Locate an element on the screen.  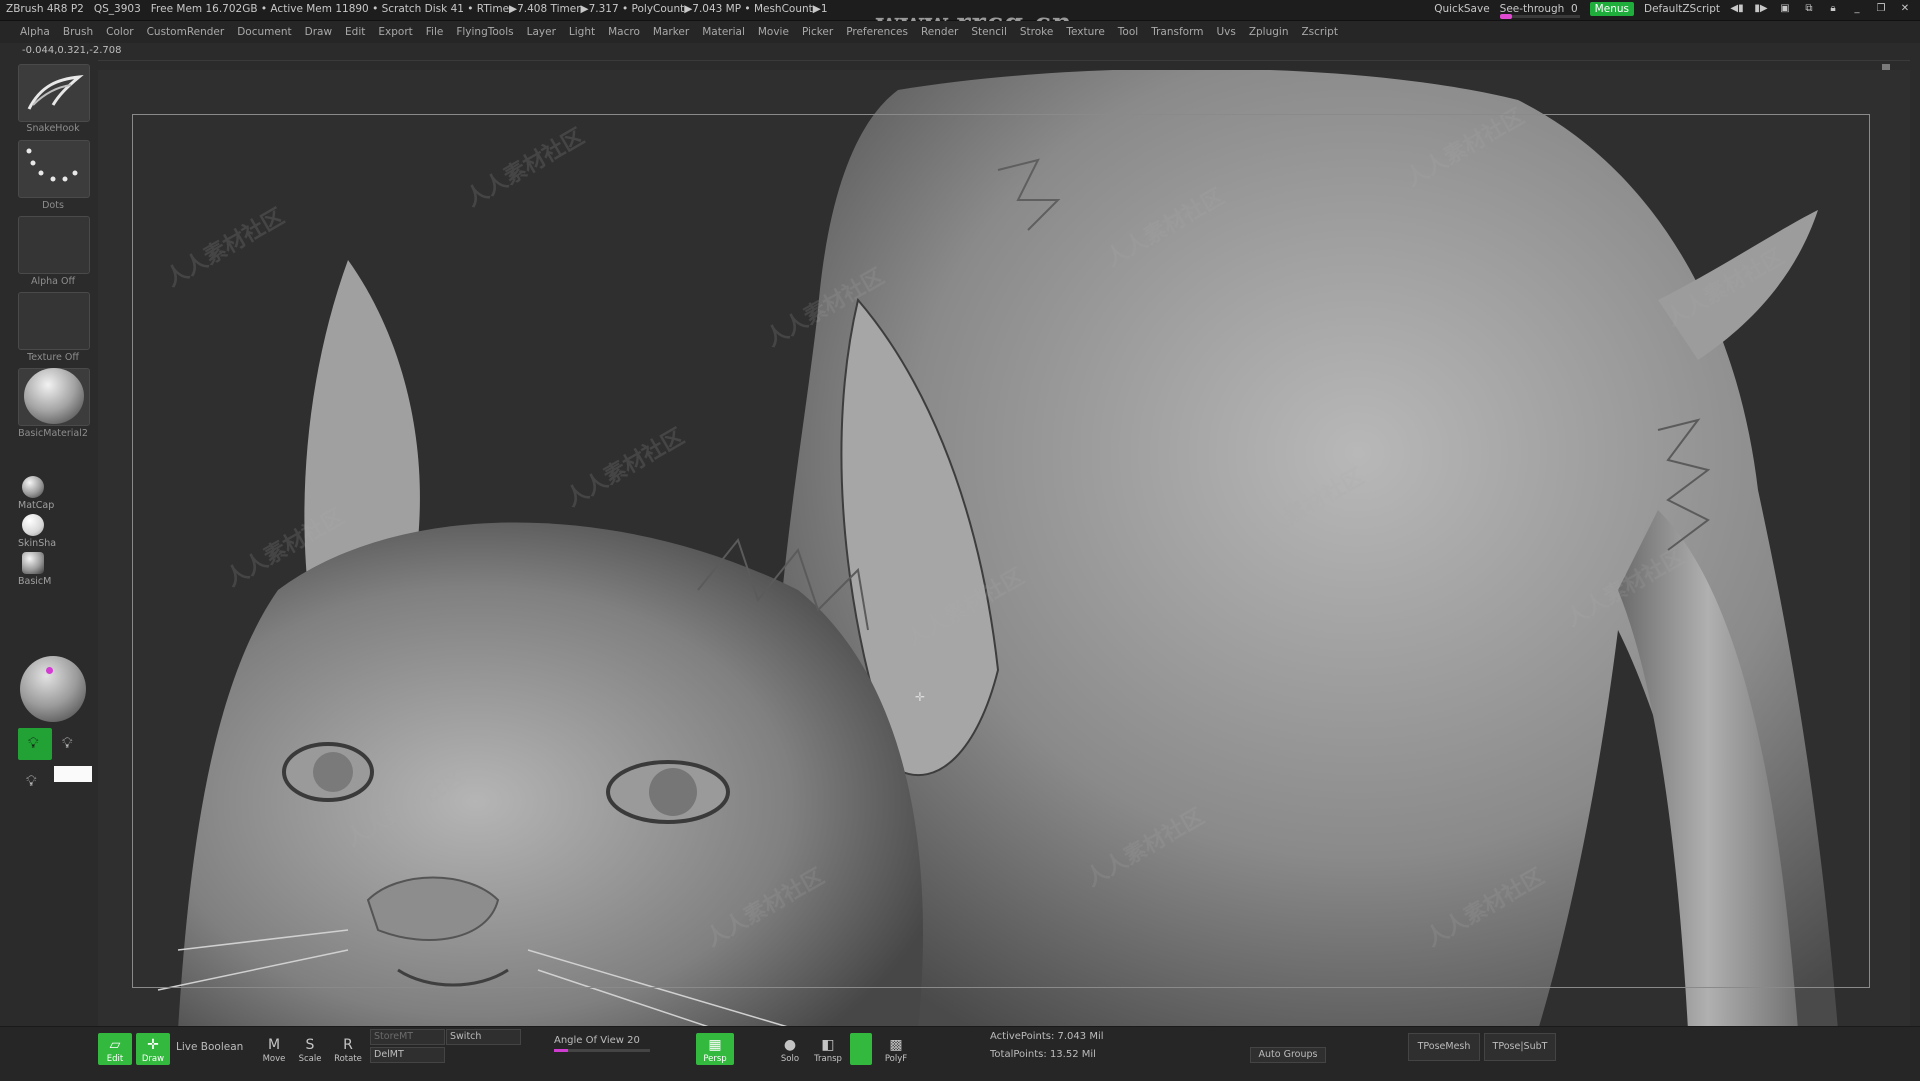
live-boolean-button: Live Boolean is located at coordinates (209, 1047).